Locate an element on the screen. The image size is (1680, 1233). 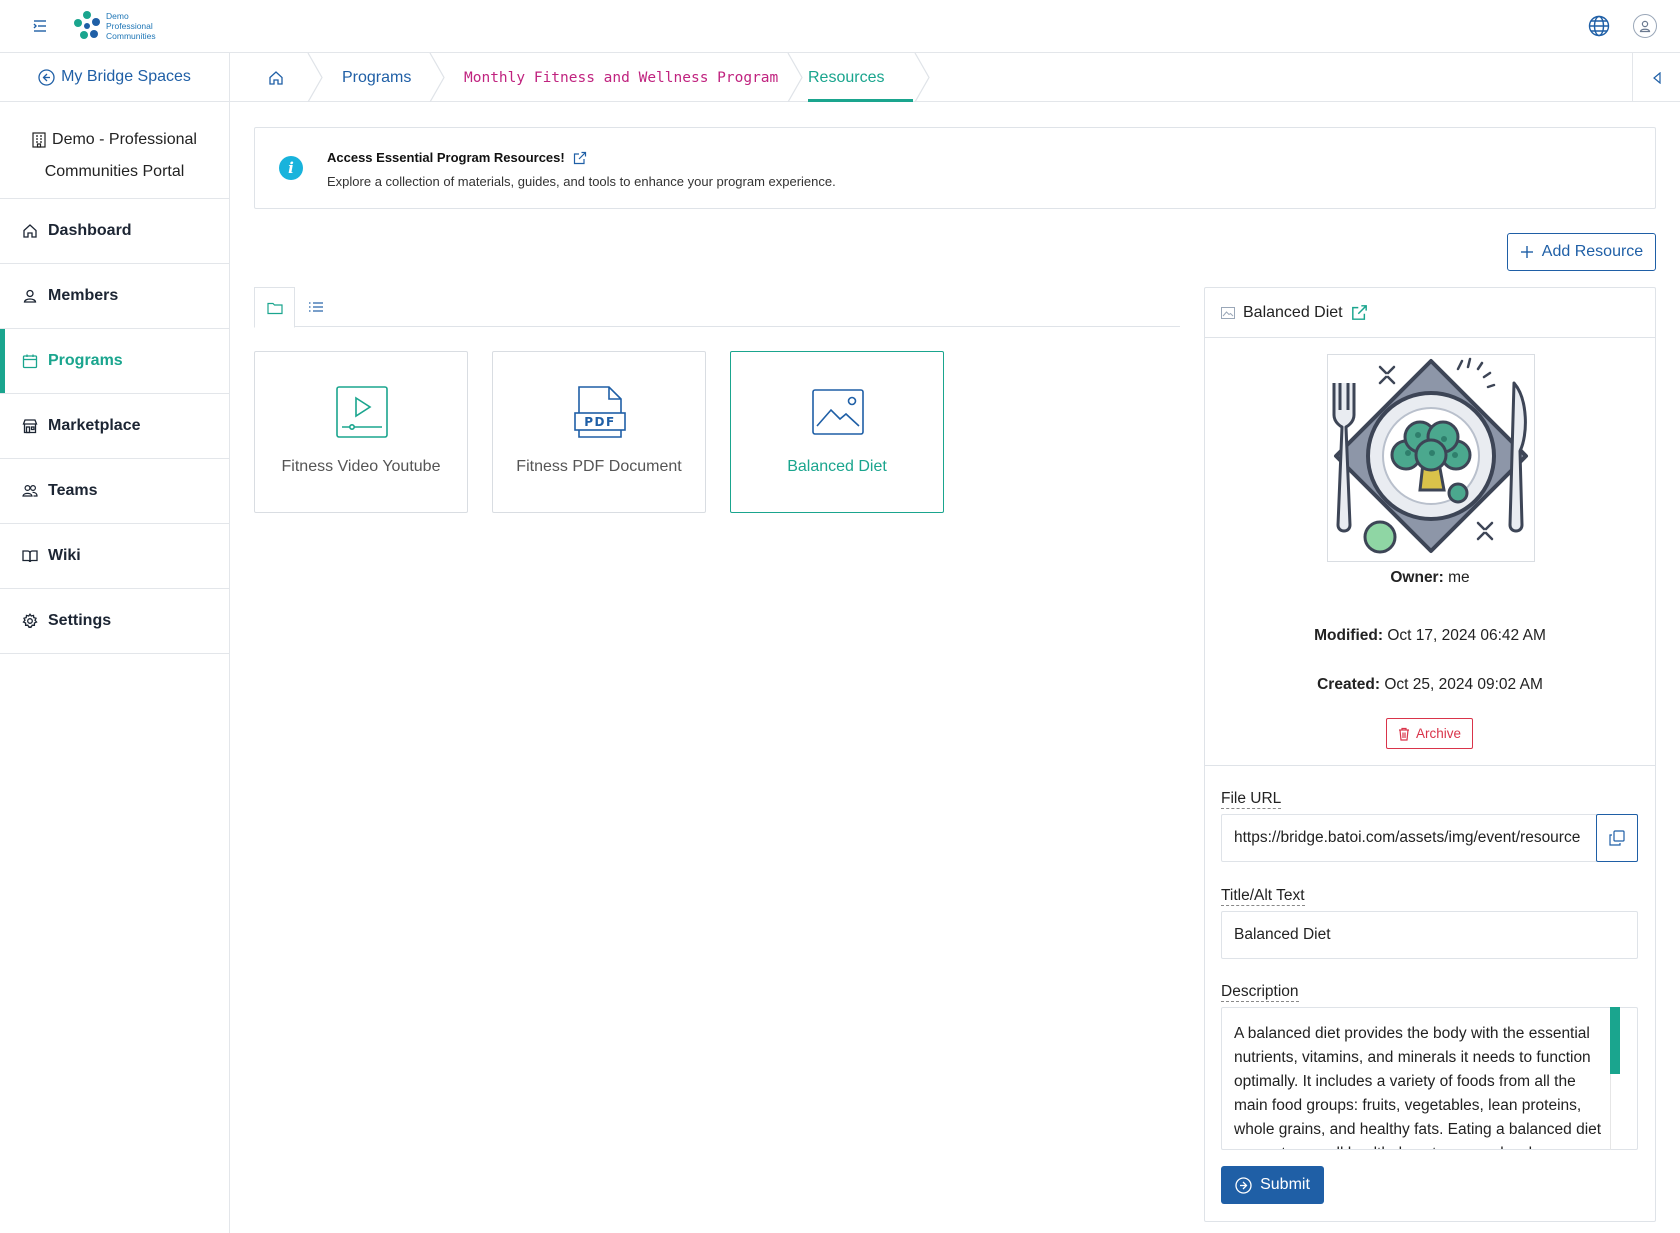
resource-card-image: Balanced Diet is located at coordinates (837, 432).